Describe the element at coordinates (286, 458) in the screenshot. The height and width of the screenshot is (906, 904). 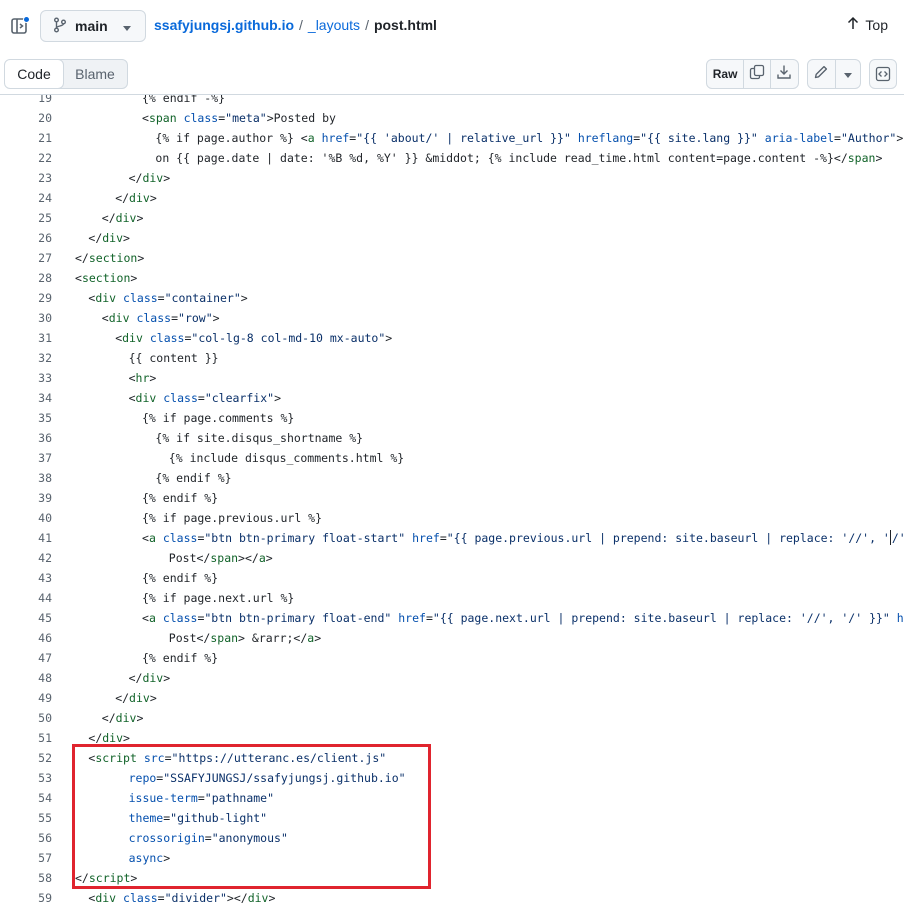
I see `code-token: {% include disqus_comments.html %}` at that location.